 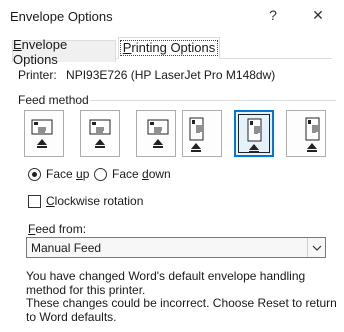 What do you see at coordinates (312, 134) in the screenshot?
I see `feed-portrait-right-icon` at bounding box center [312, 134].